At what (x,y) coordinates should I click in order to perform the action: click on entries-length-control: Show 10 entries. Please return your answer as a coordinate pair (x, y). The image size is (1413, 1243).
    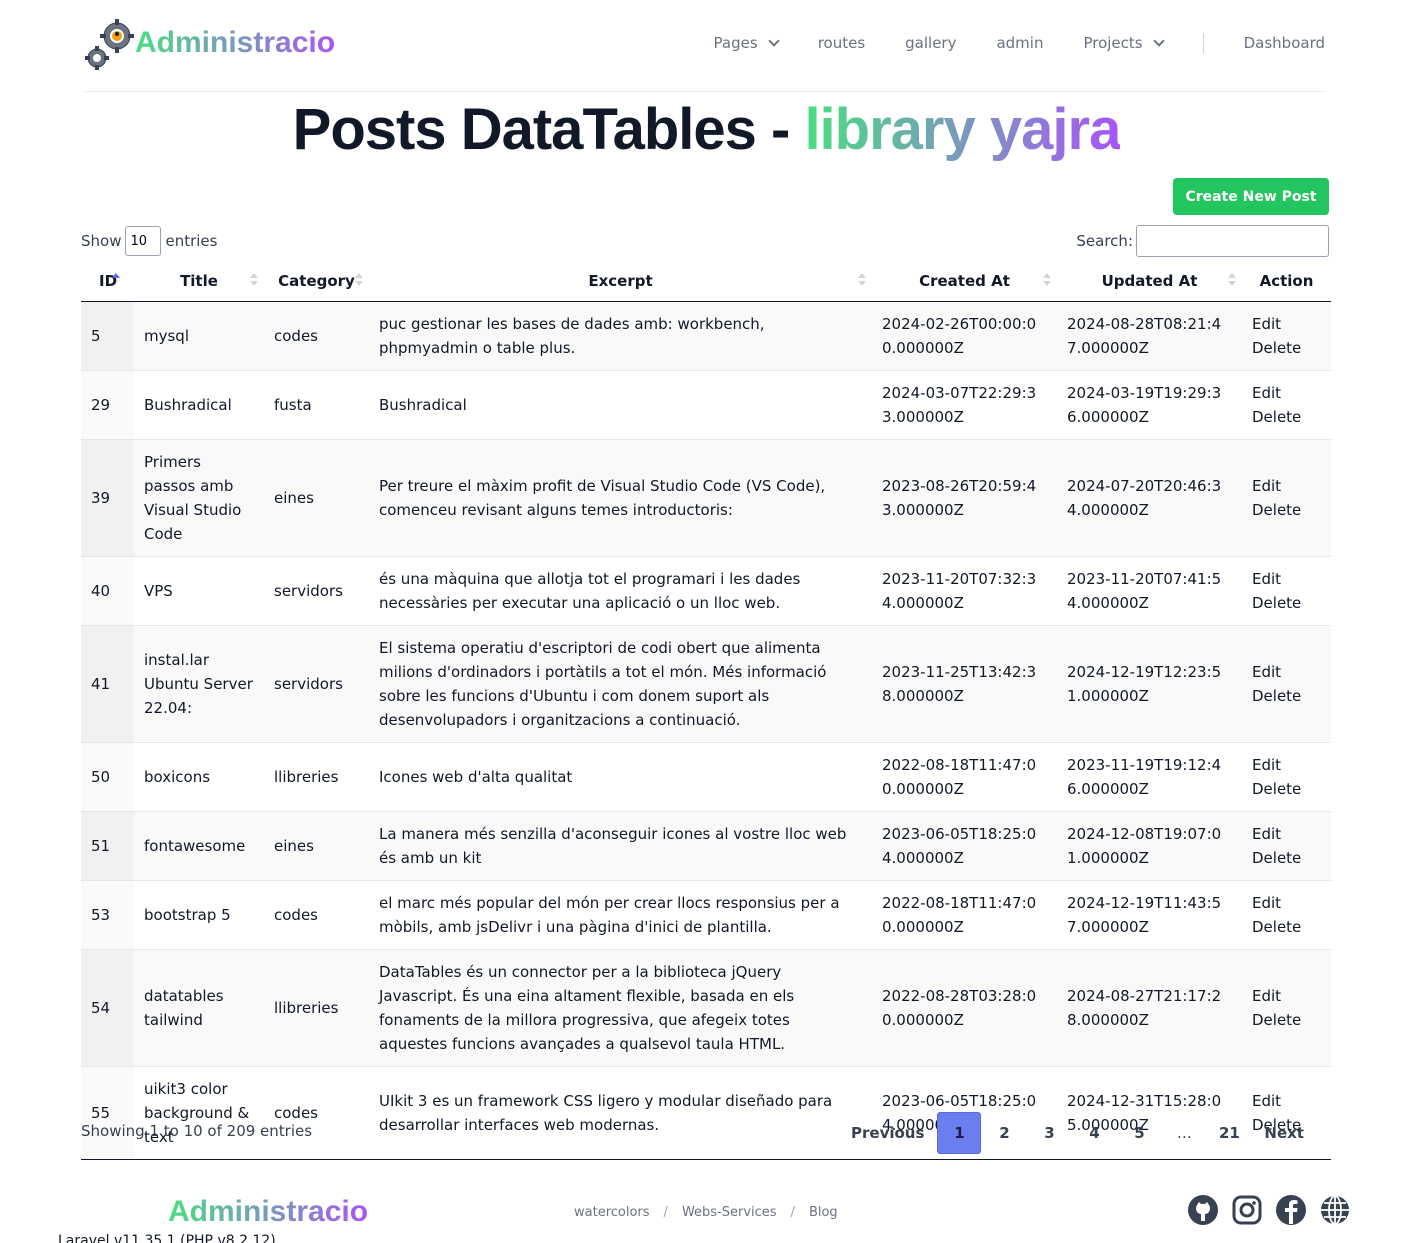
    Looking at the image, I should click on (149, 241).